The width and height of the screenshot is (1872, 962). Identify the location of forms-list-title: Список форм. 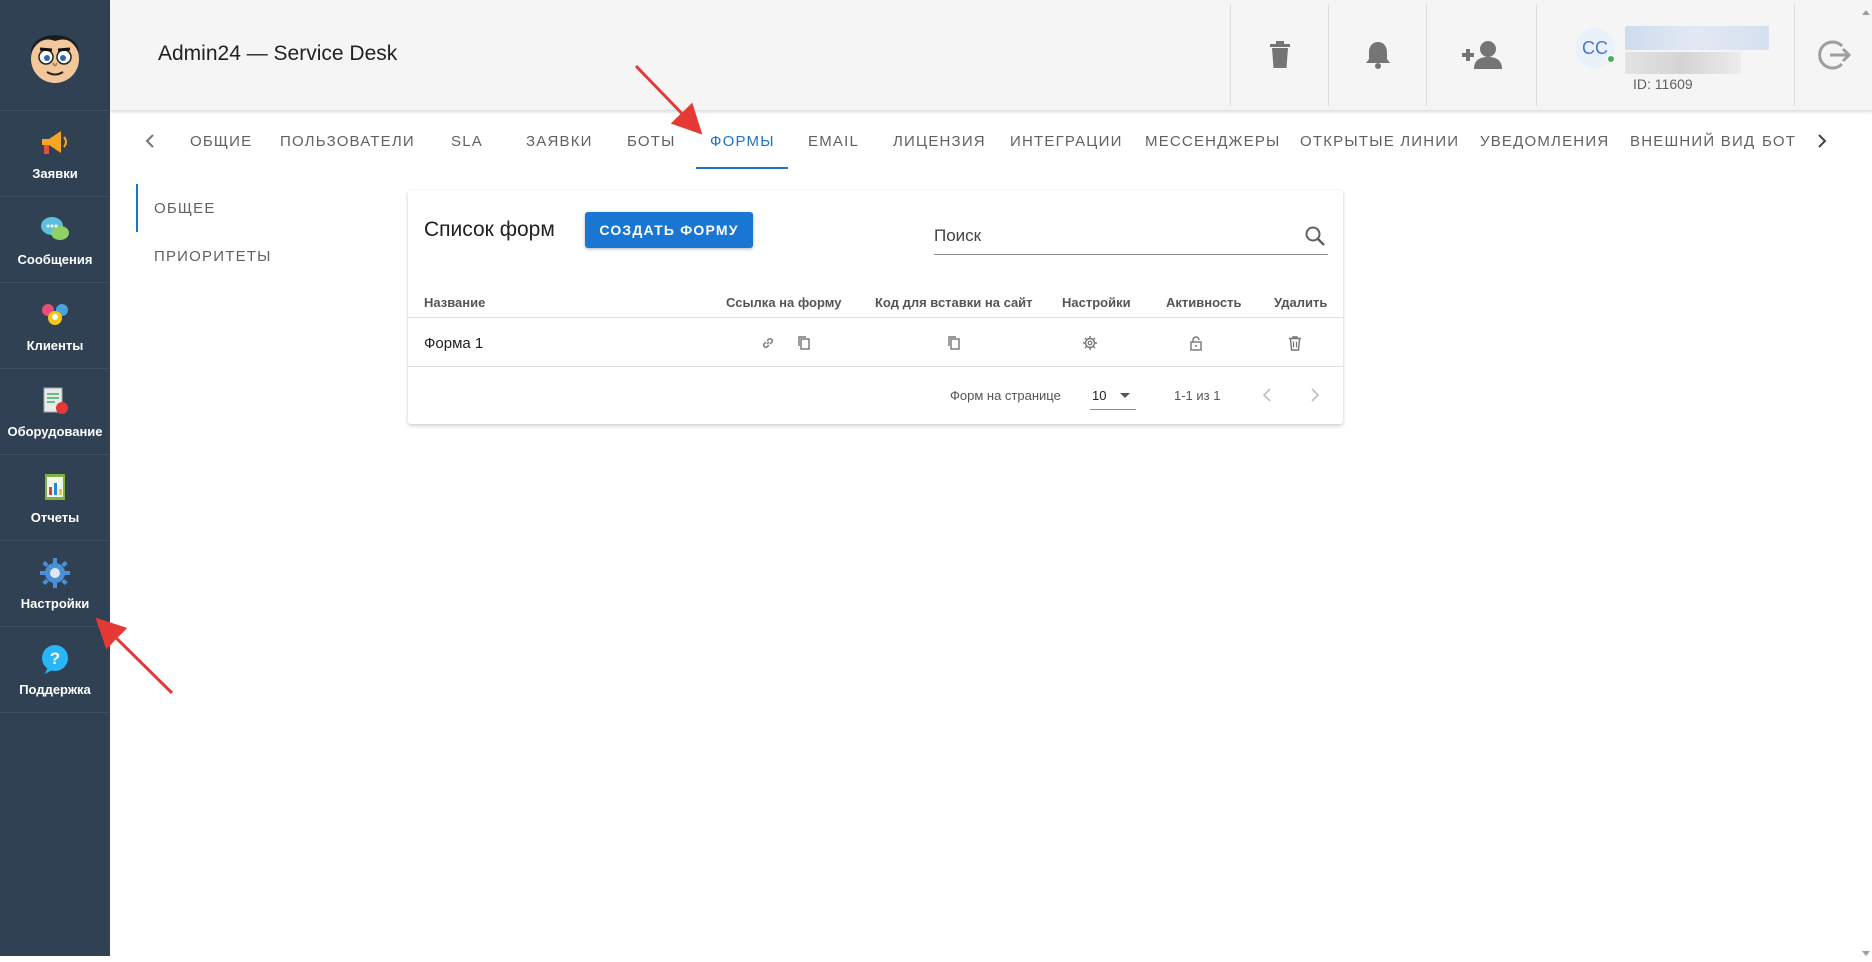
(489, 230).